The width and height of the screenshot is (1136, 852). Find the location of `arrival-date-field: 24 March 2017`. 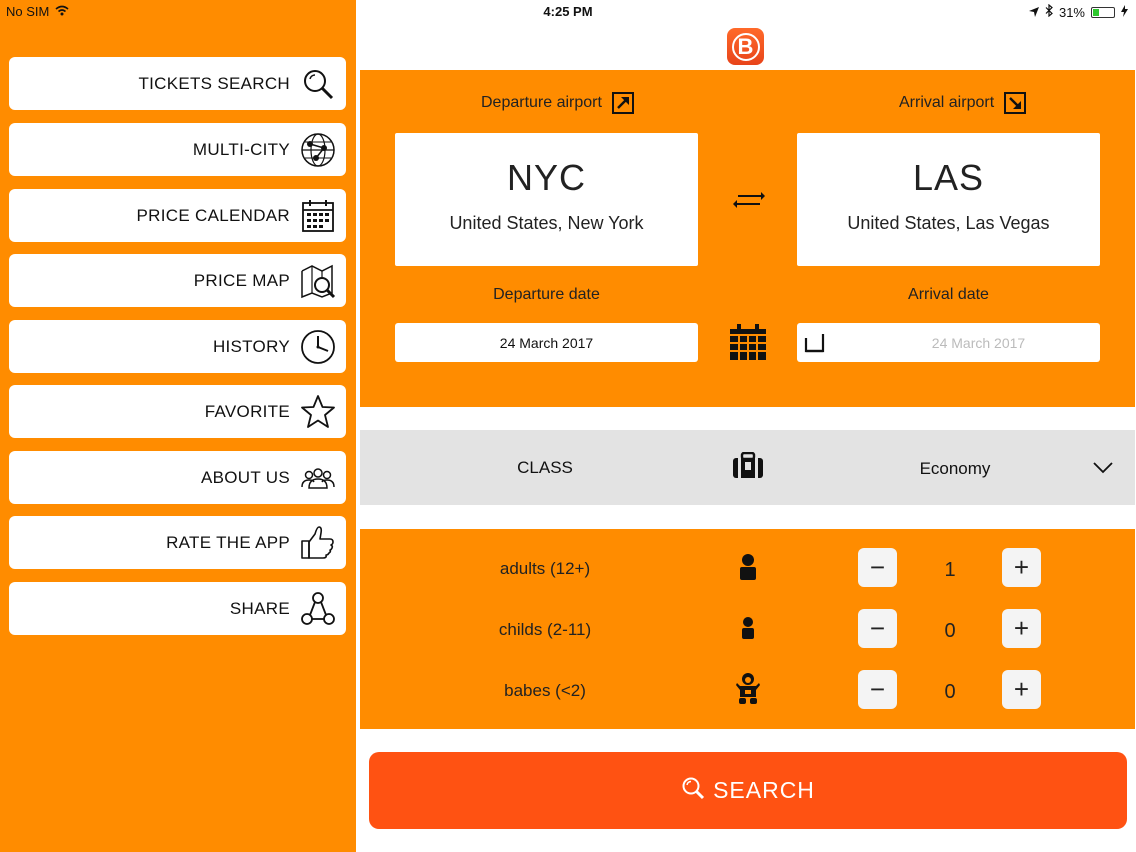

arrival-date-field: 24 March 2017 is located at coordinates (948, 342).